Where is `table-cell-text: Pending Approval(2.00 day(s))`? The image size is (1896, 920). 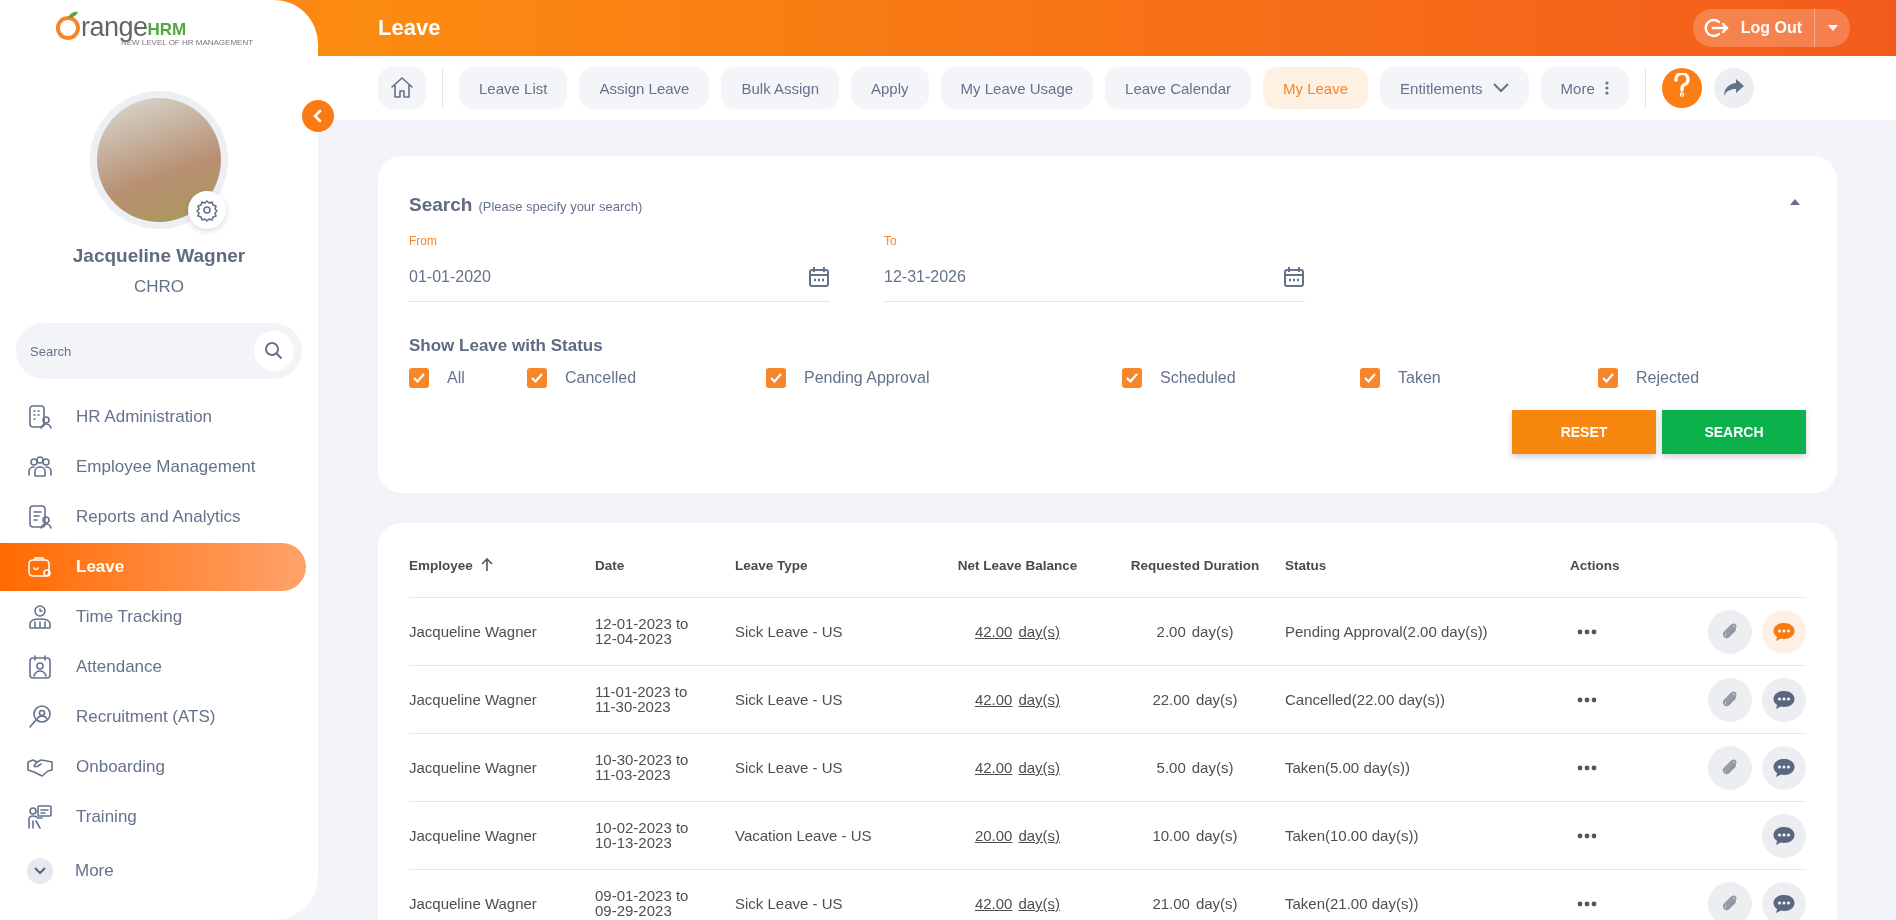 table-cell-text: Pending Approval(2.00 day(s)) is located at coordinates (1387, 631).